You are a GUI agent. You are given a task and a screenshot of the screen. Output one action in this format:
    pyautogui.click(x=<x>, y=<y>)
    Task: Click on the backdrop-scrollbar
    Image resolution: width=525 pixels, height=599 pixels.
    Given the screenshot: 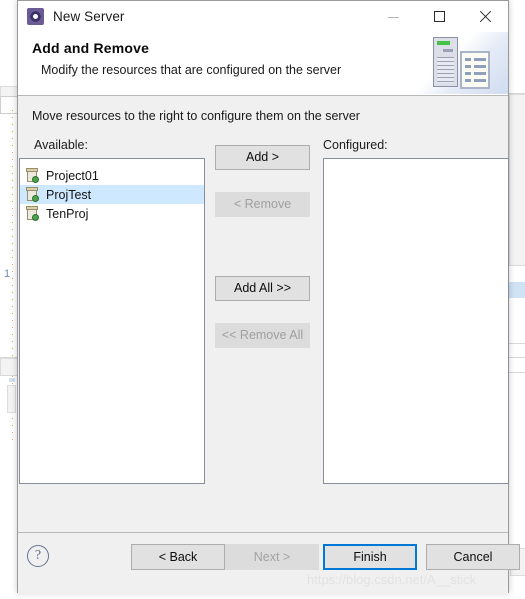 What is the action you would take?
    pyautogui.click(x=11, y=399)
    